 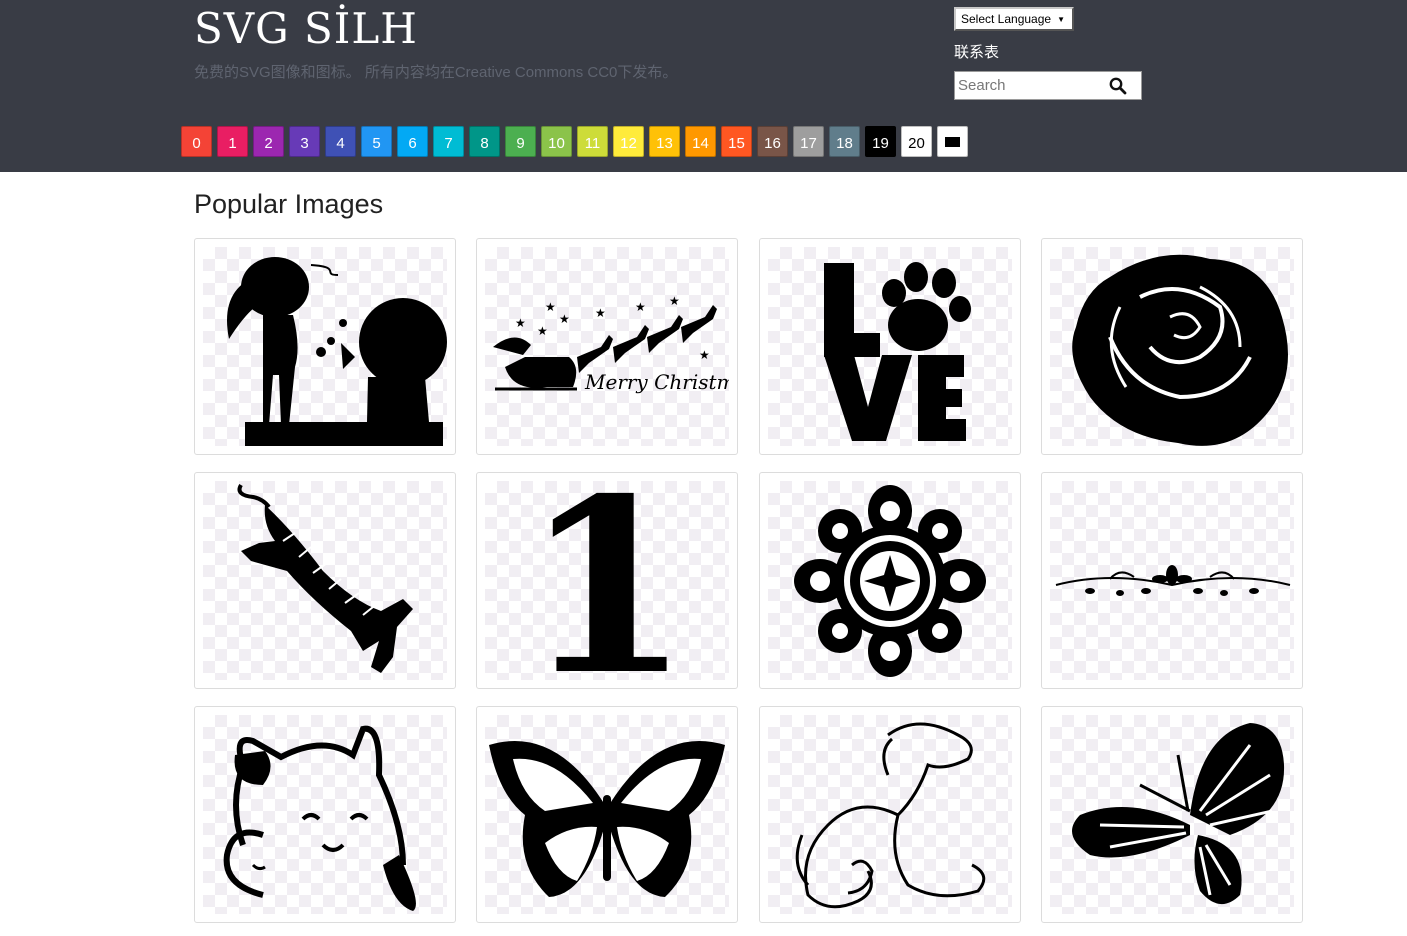 I want to click on image-card-lucky-cat, so click(x=325, y=814).